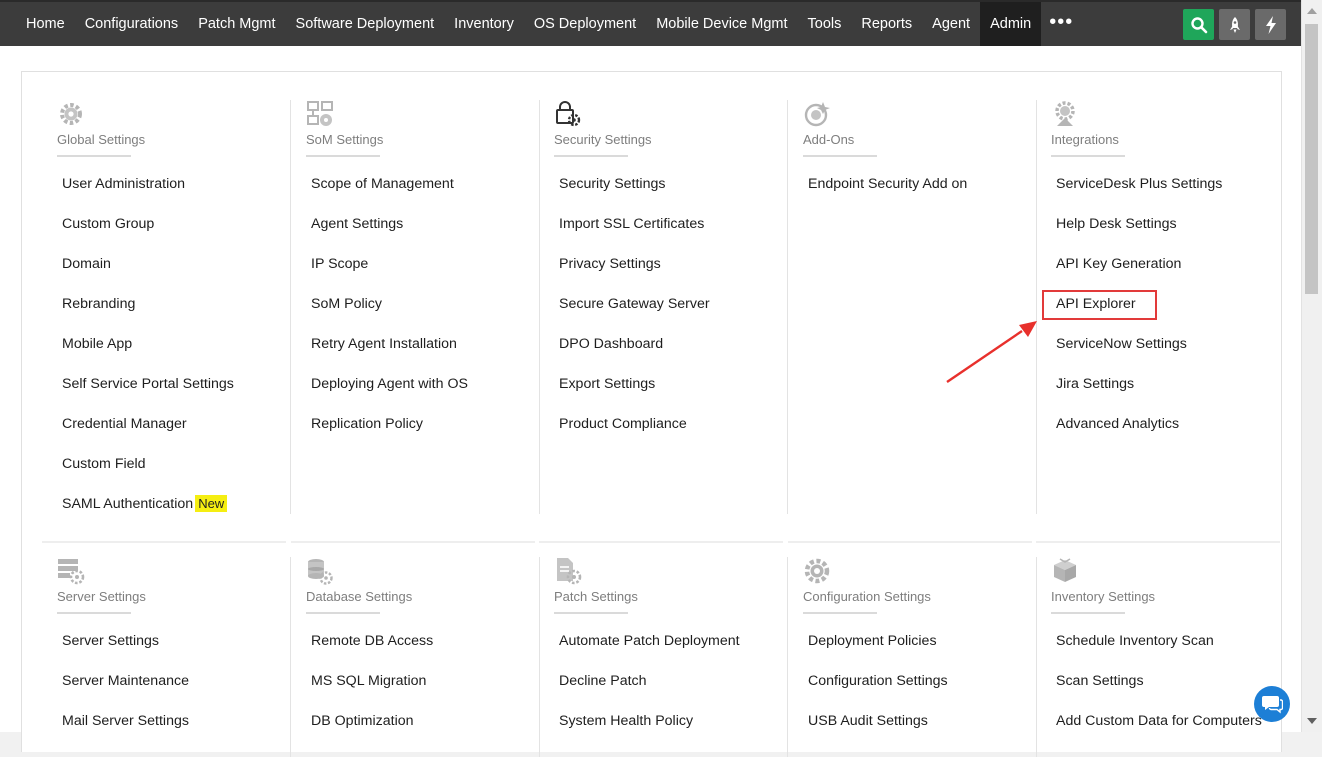 Image resolution: width=1322 pixels, height=757 pixels. I want to click on link-schedule-inventory-scan: Schedule Inventory Scan, so click(1159, 647).